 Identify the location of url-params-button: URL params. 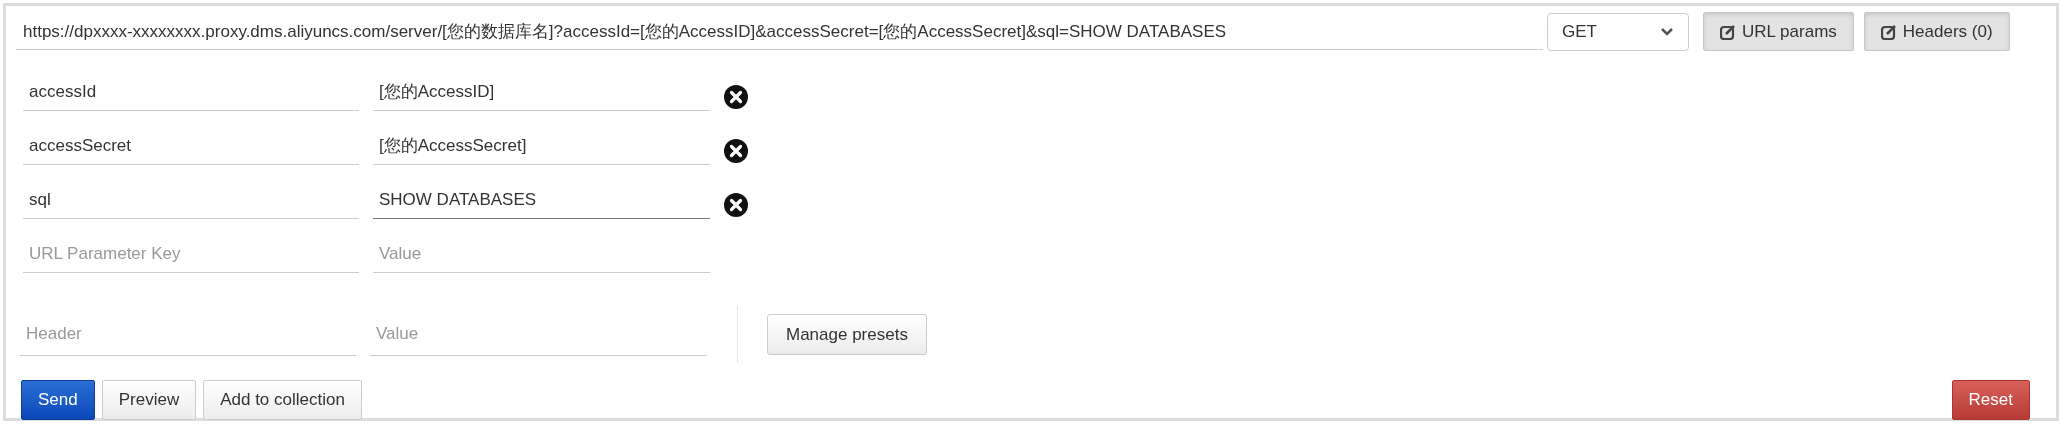
(1778, 31).